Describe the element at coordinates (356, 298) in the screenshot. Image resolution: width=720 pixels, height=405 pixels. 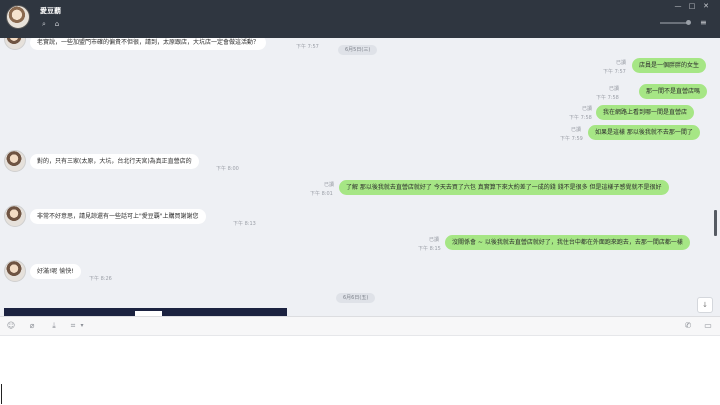
I see `date-divider: 6月6日(五)` at that location.